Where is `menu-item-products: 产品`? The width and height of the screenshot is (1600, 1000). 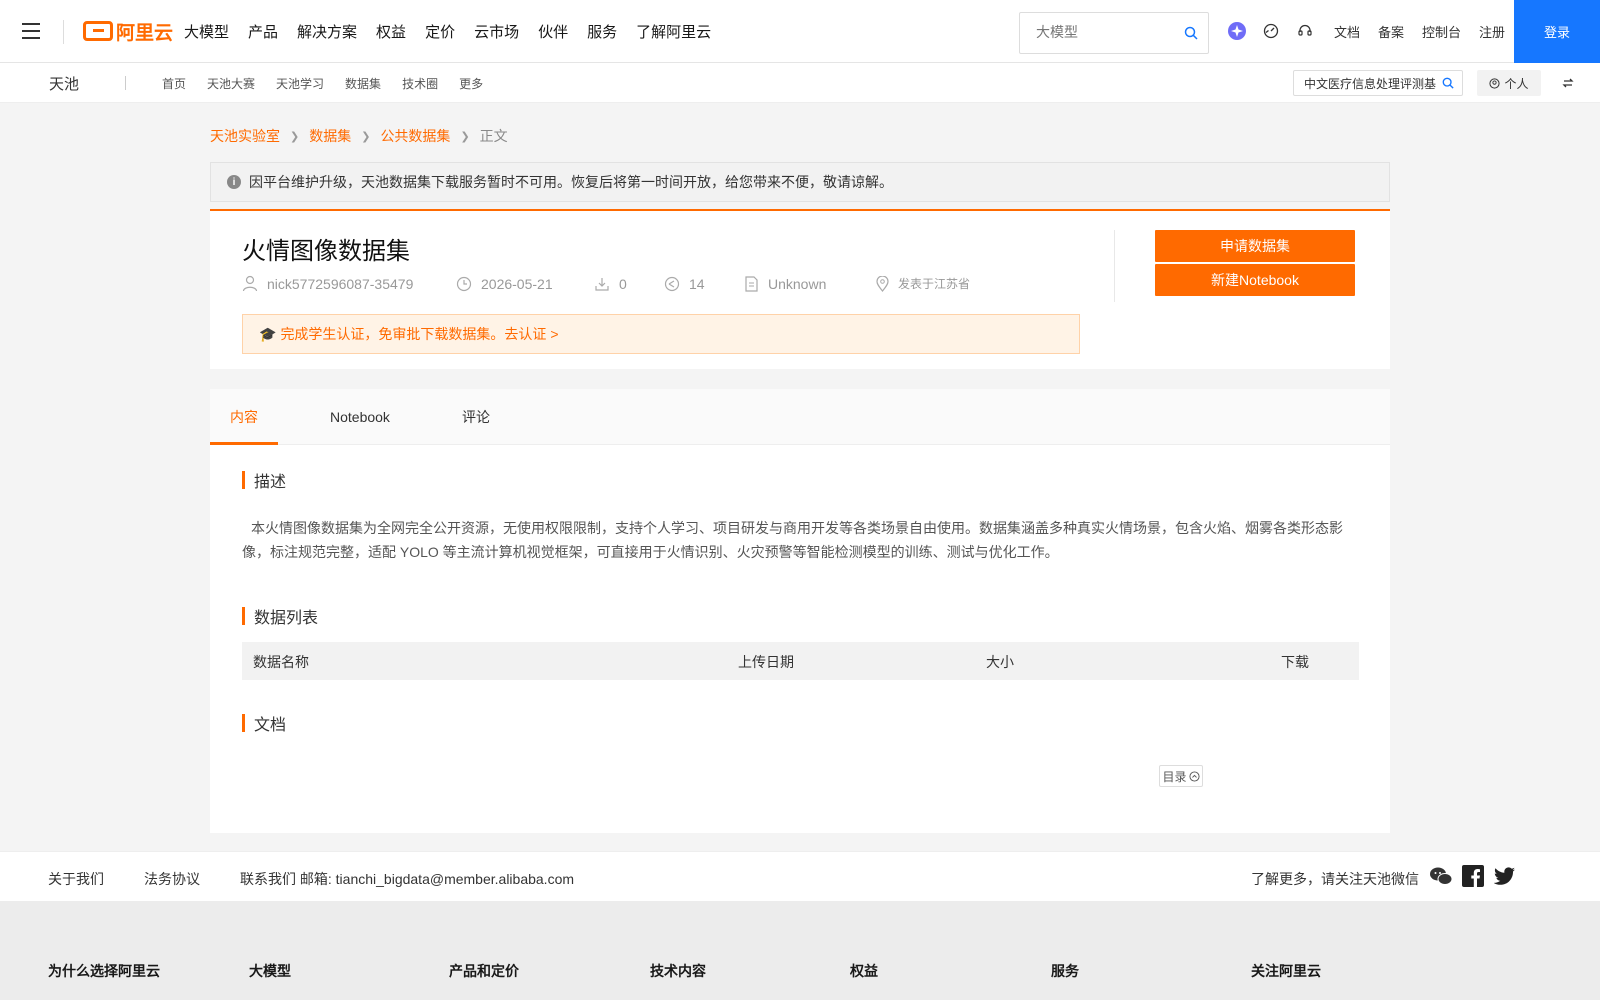 menu-item-products: 产品 is located at coordinates (263, 31).